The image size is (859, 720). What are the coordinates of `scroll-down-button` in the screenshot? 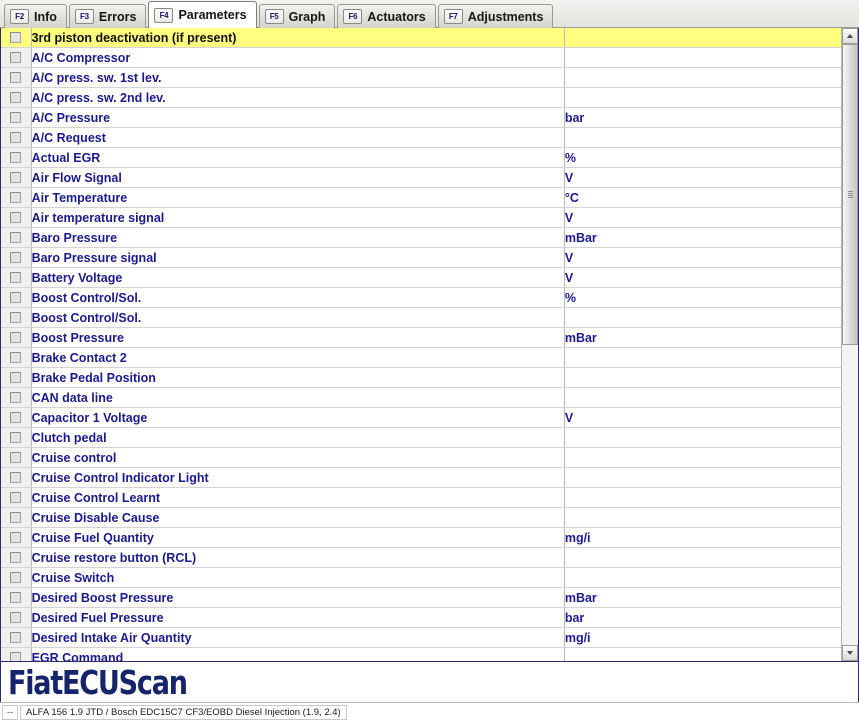 It's located at (850, 653).